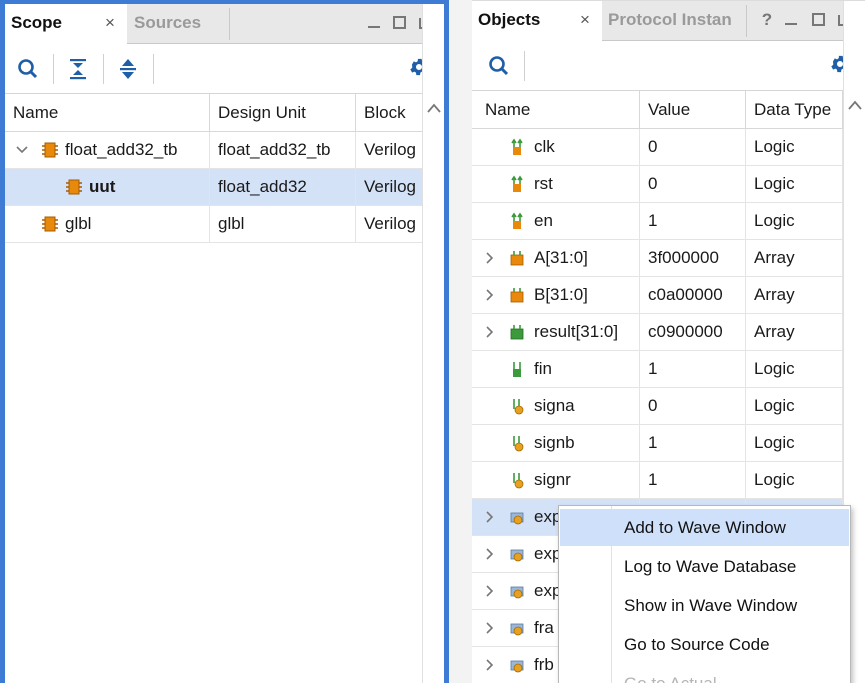 The height and width of the screenshot is (683, 865). What do you see at coordinates (556, 332) in the screenshot?
I see `object-name-cell: result[31:0]` at bounding box center [556, 332].